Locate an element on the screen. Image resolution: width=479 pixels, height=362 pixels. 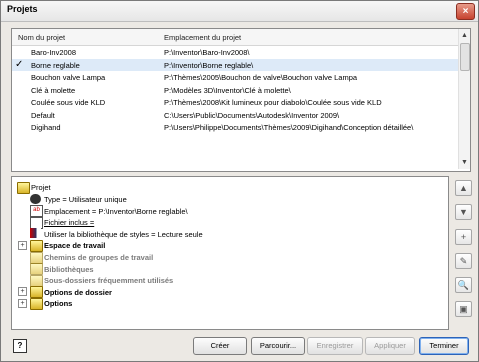
tree-workspace: Espace de travail is located at coordinates (74, 245).